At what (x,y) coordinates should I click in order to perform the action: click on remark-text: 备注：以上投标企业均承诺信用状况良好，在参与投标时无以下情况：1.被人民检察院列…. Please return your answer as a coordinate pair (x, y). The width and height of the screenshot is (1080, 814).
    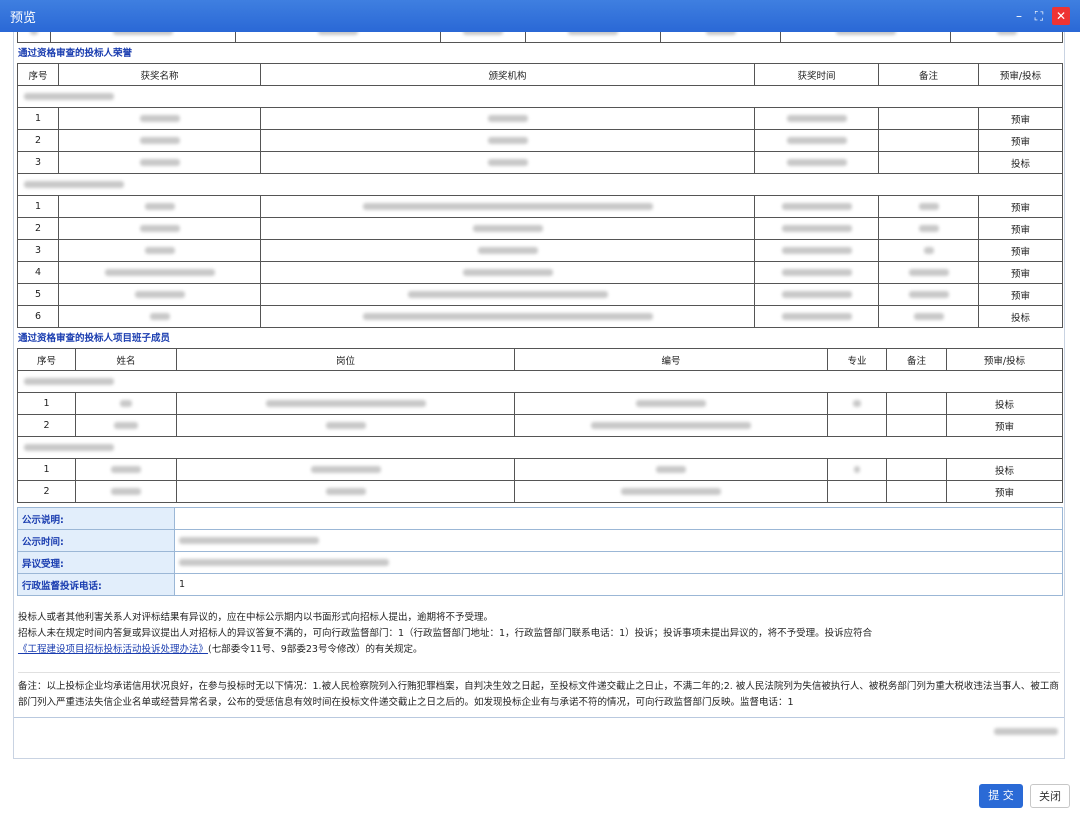
    Looking at the image, I should click on (539, 691).